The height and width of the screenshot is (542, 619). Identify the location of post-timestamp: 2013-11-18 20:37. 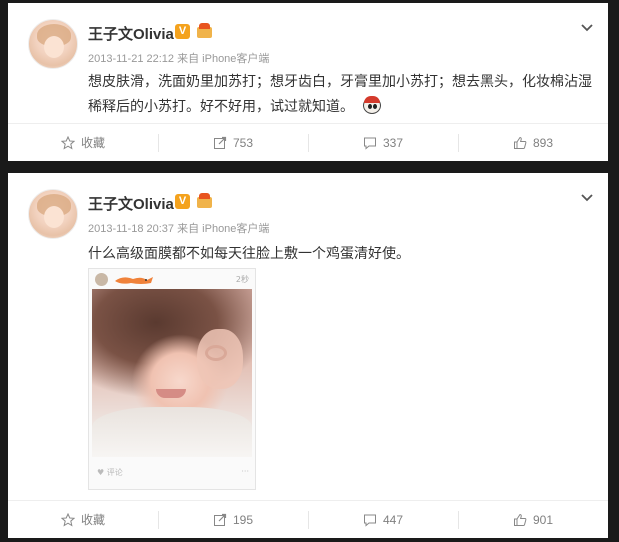
(131, 229).